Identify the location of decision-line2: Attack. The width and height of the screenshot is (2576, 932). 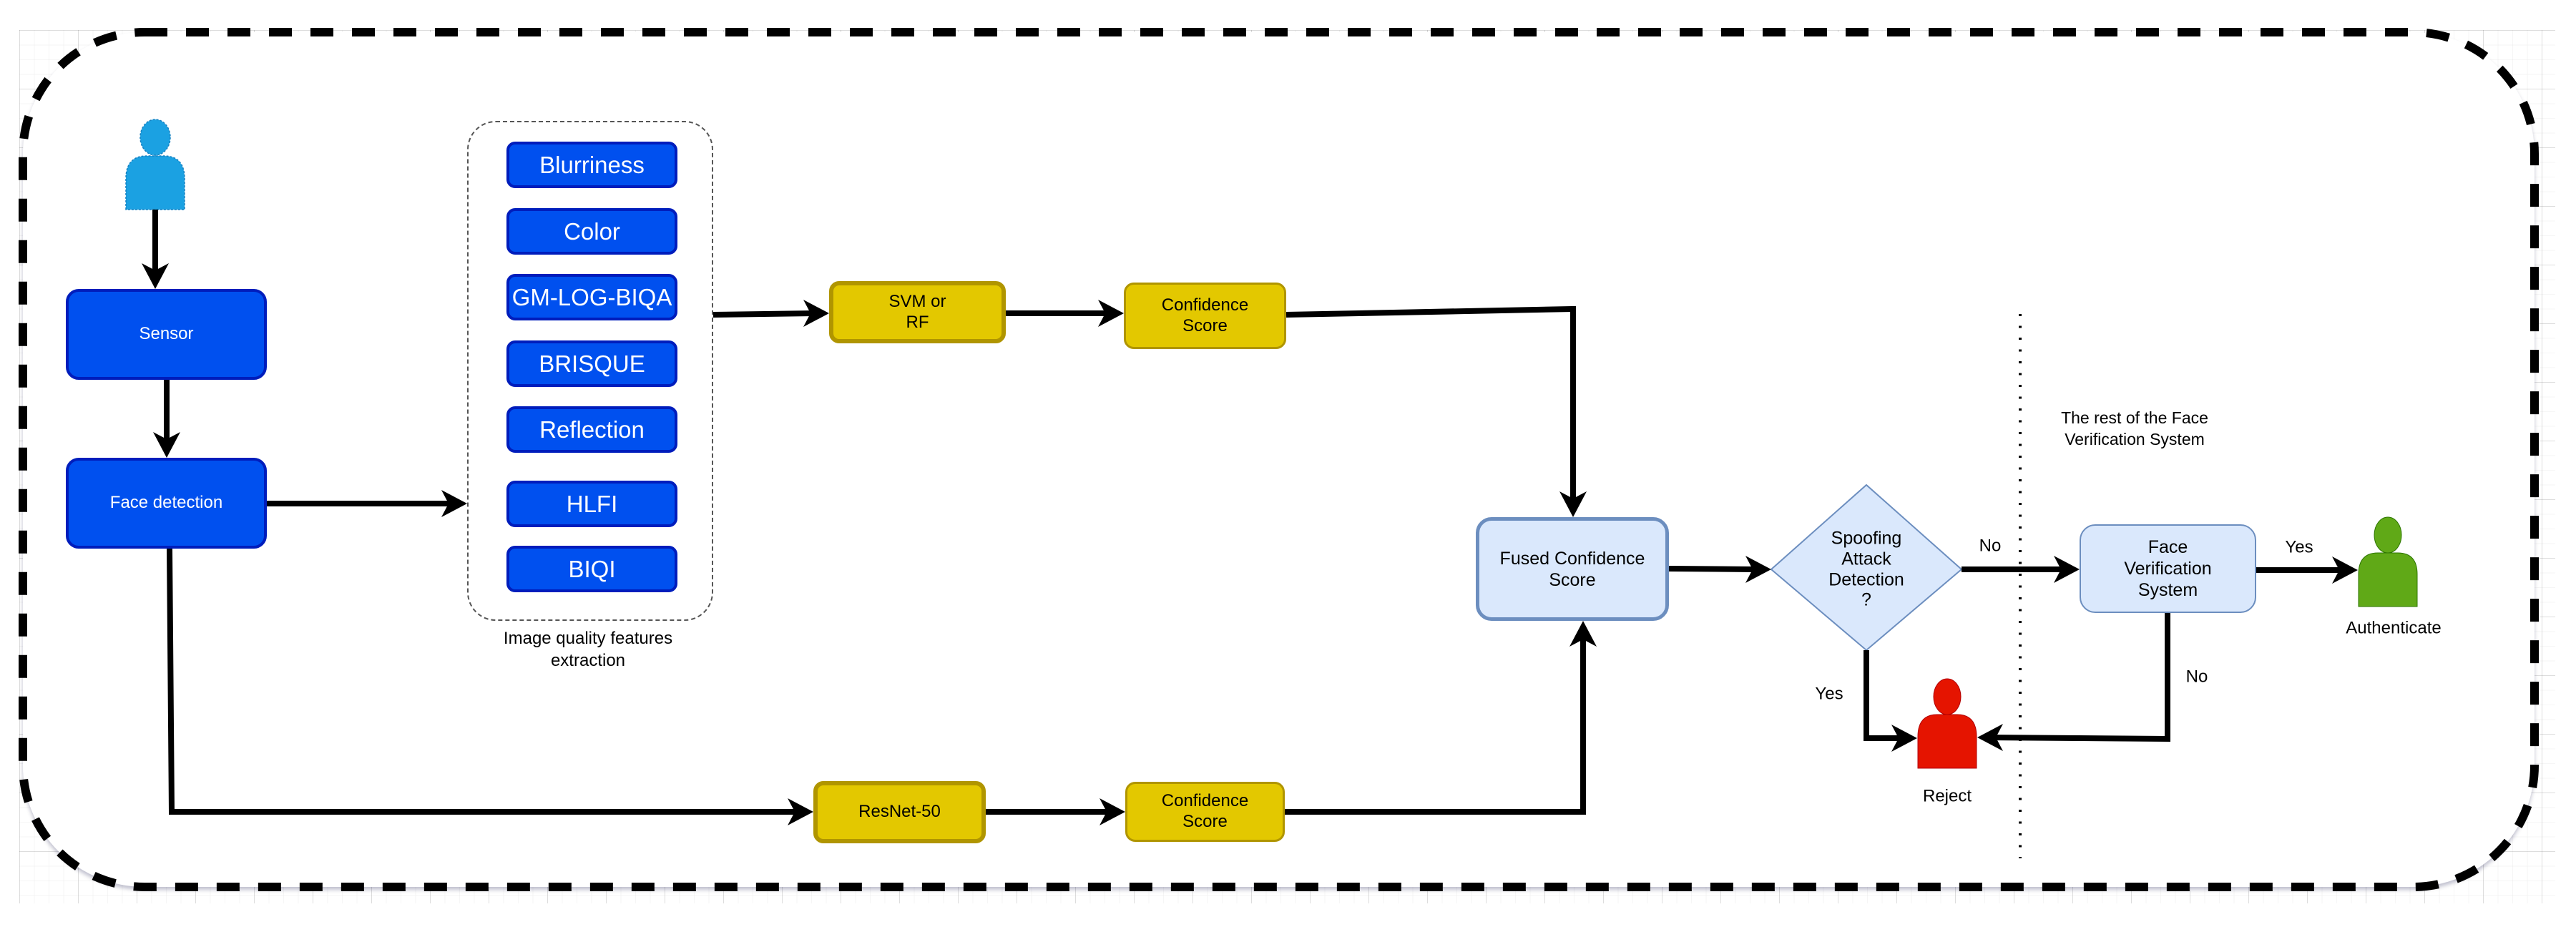
(1866, 559).